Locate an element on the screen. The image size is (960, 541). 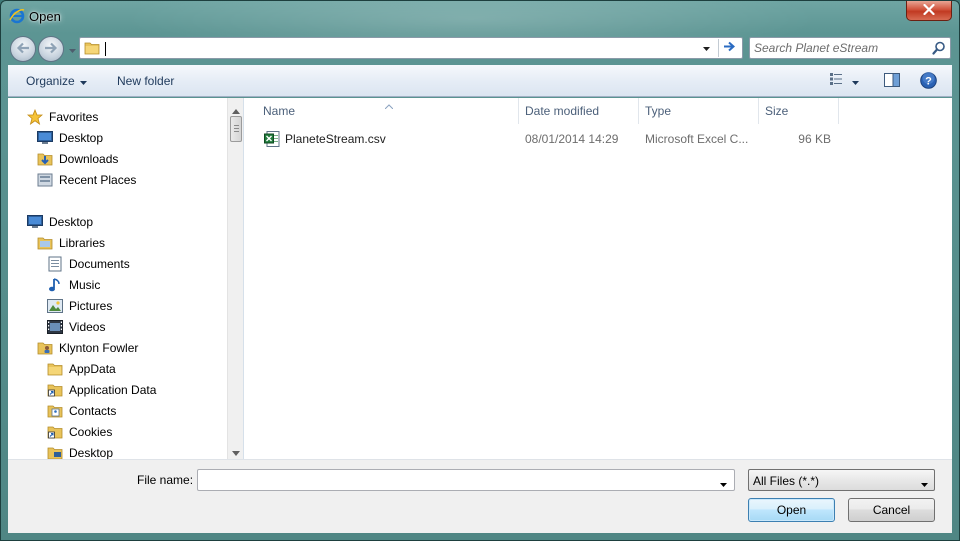
window-title: Open is located at coordinates (45, 16).